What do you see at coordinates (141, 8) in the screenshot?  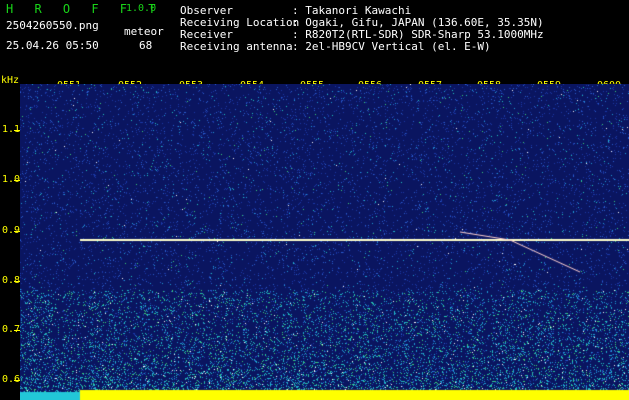 I see `version-label: 1.0.0` at bounding box center [141, 8].